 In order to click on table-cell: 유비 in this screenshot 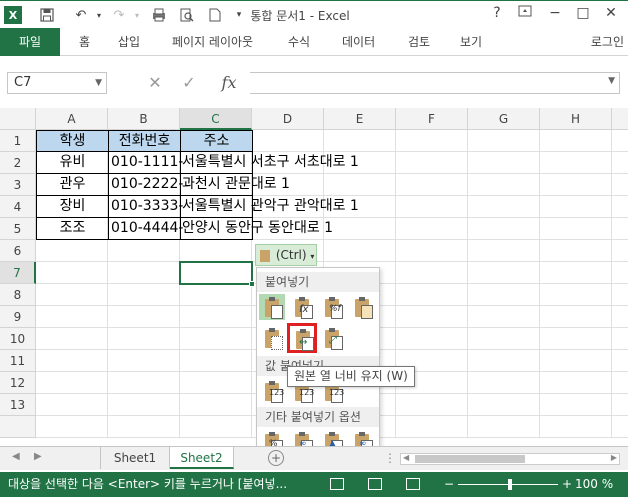, I will do `click(72, 163)`.